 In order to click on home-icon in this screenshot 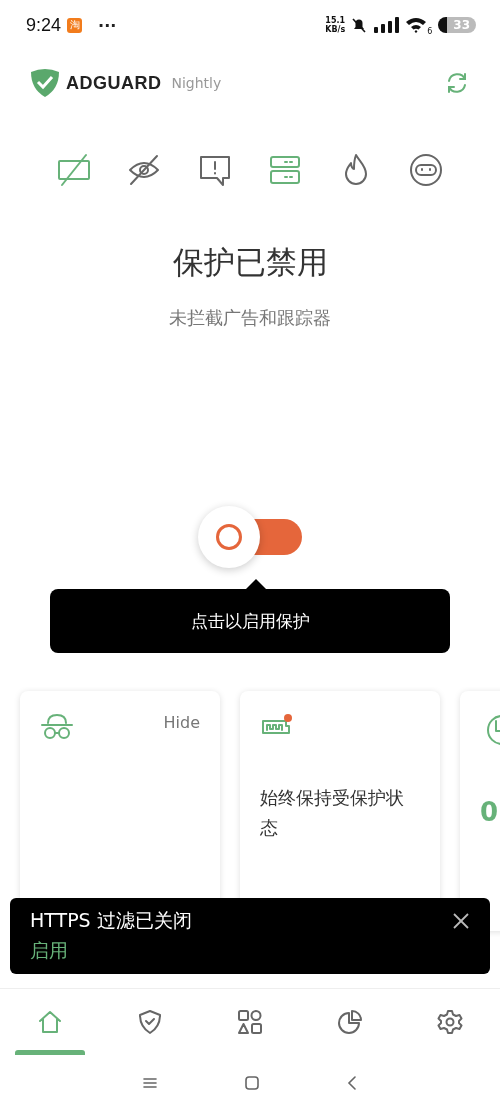, I will do `click(50, 1022)`.